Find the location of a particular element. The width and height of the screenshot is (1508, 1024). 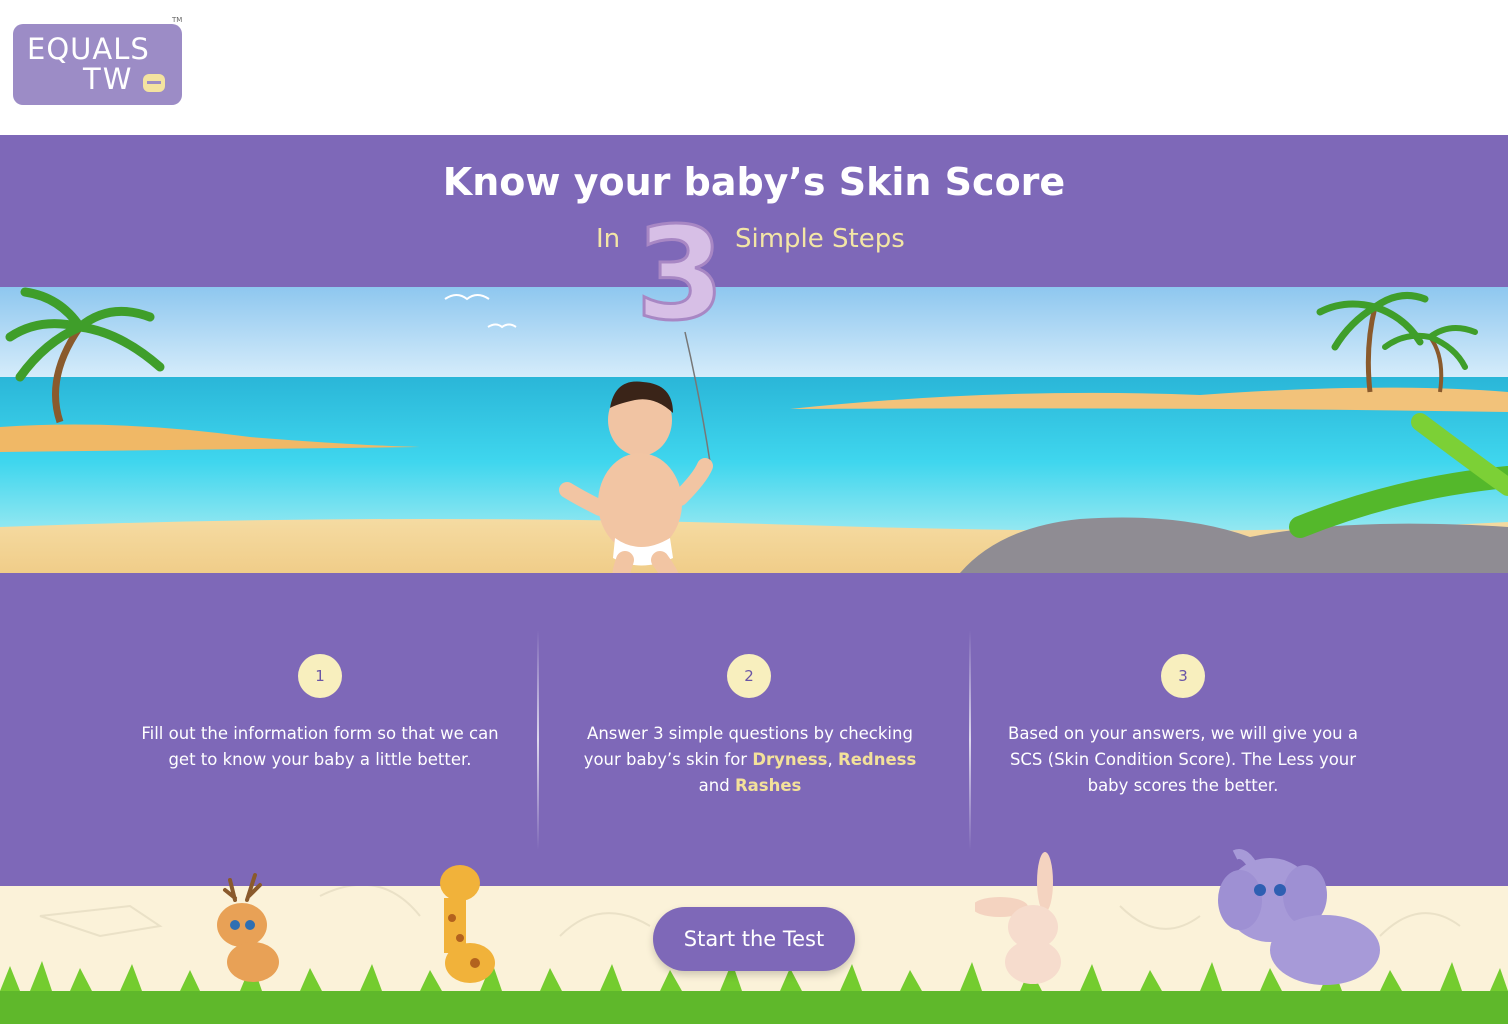

balloon-number: 3 is located at coordinates (680, 270).